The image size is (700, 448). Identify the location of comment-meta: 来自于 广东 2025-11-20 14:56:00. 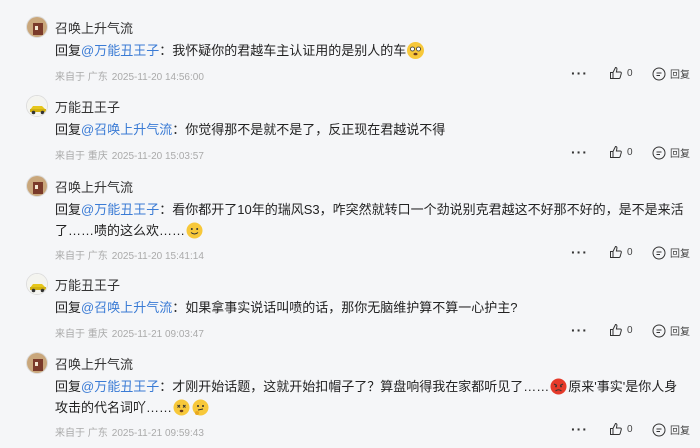
(129, 77).